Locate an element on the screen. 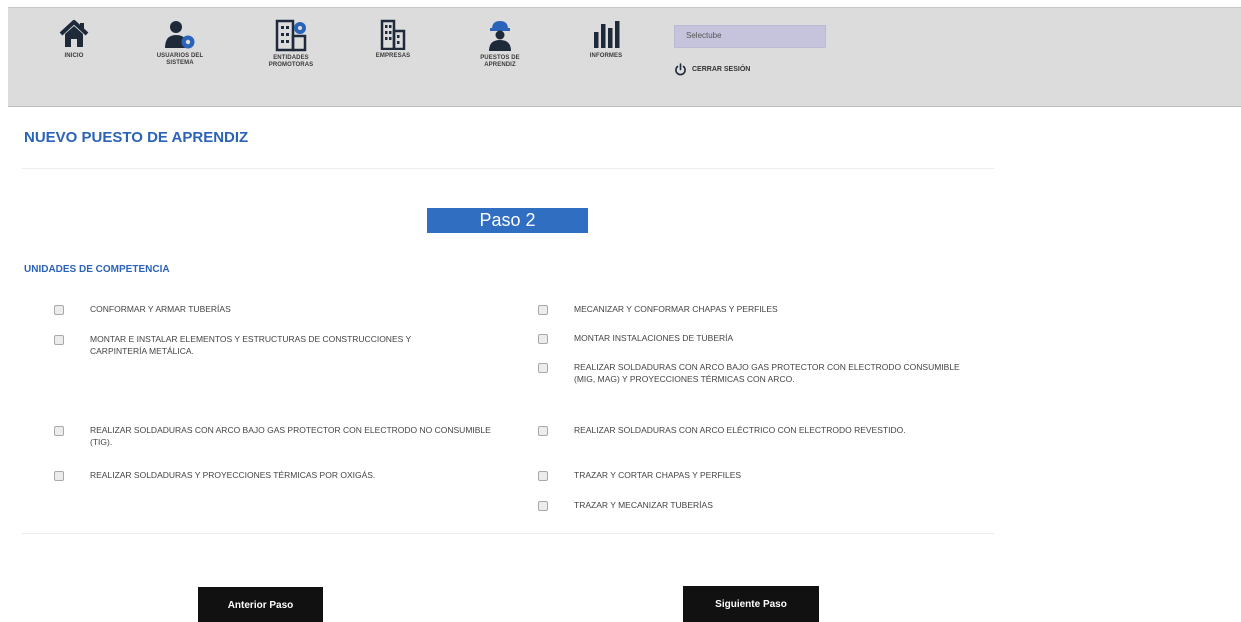 The width and height of the screenshot is (1241, 622). competencia-item: MECANIZAR Y CONFORMAR CHAPAS Y PERFILES is located at coordinates (758, 309).